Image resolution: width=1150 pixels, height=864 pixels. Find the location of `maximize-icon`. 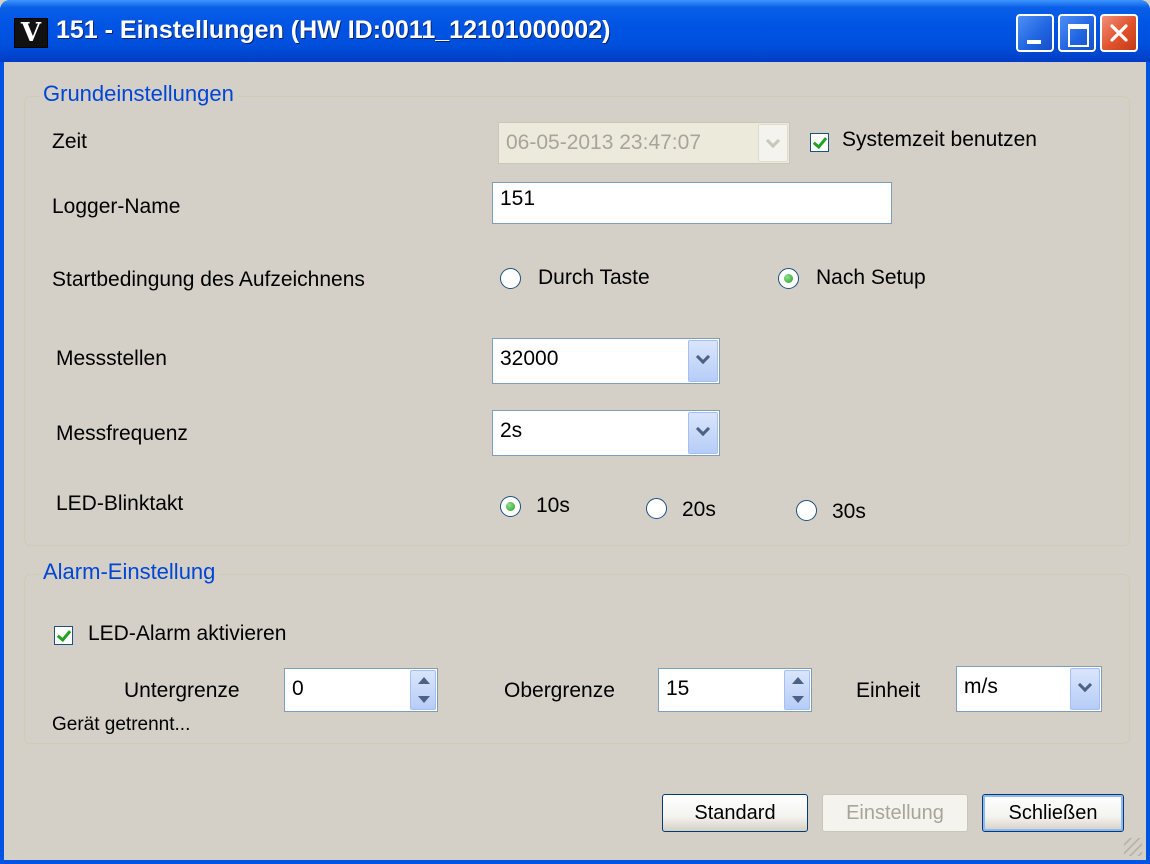

maximize-icon is located at coordinates (1077, 33).